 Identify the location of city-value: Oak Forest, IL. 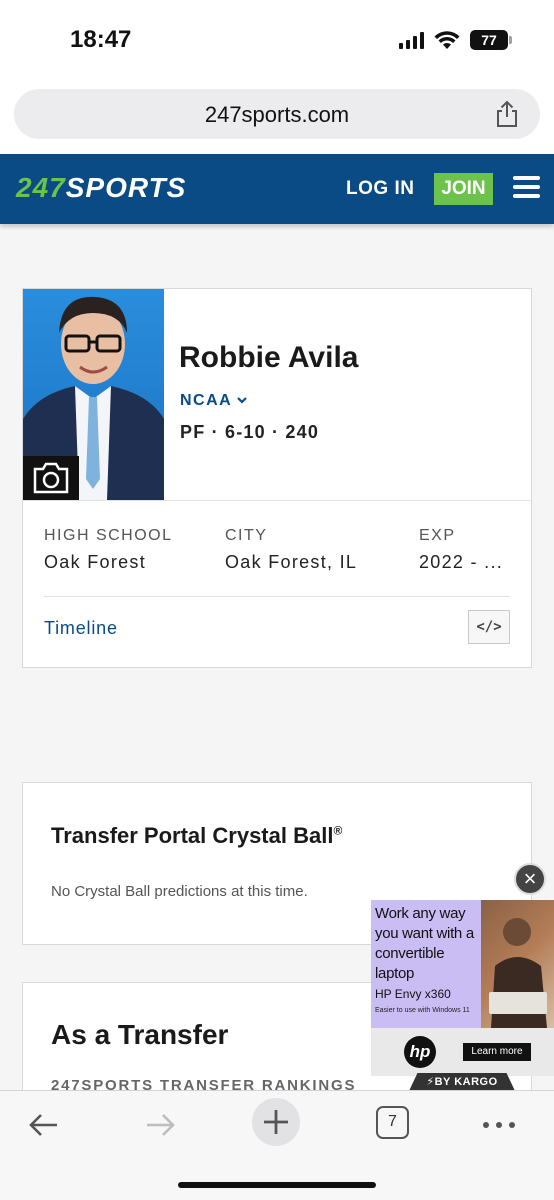
(291, 562).